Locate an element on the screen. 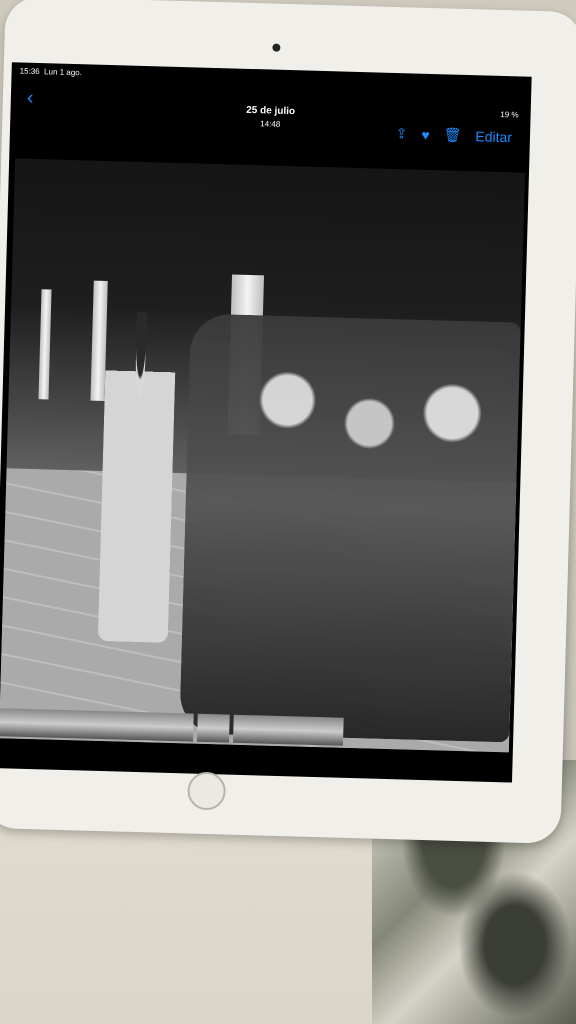  nav-actions: ⇪ ♥ 🗑 Editar is located at coordinates (453, 135).